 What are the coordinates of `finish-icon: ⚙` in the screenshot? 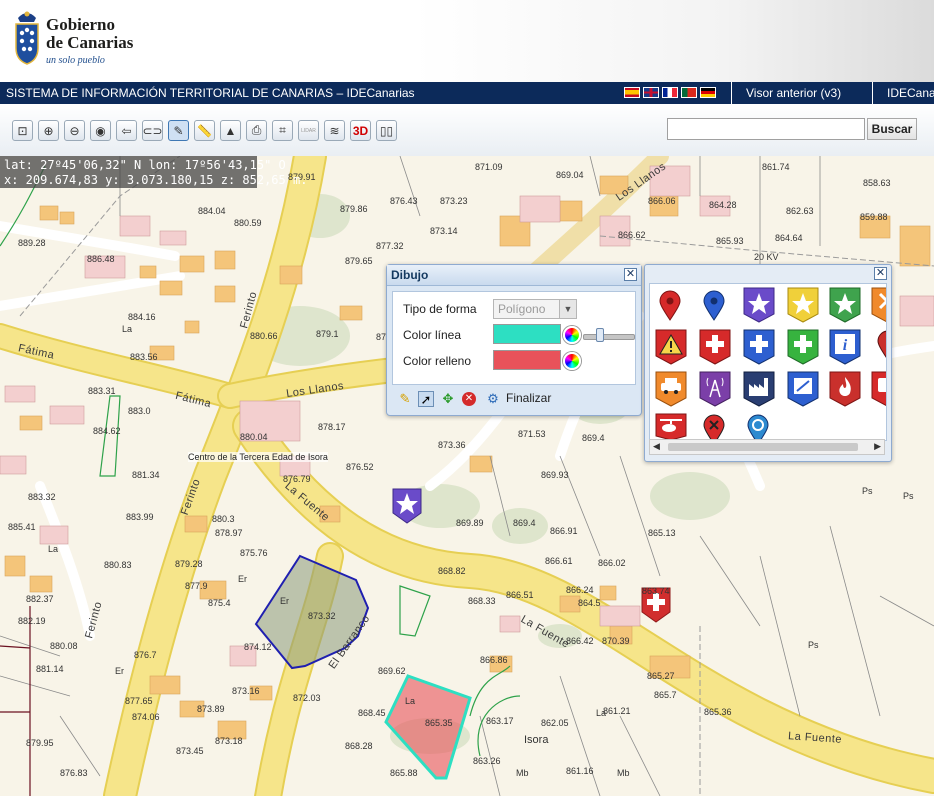 It's located at (493, 399).